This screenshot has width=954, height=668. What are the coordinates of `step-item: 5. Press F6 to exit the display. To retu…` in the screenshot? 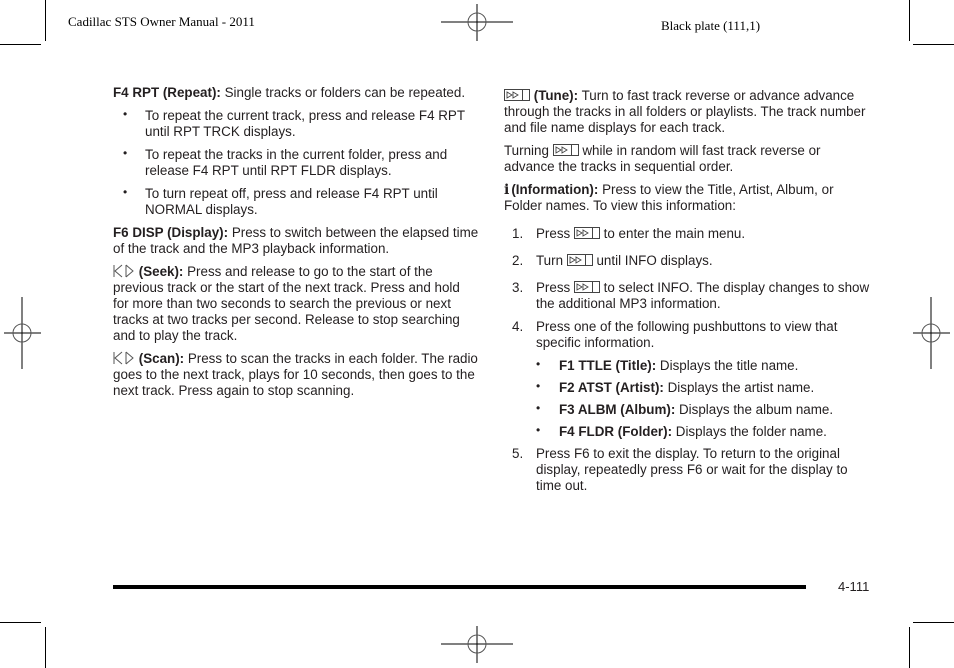 It's located at (689, 470).